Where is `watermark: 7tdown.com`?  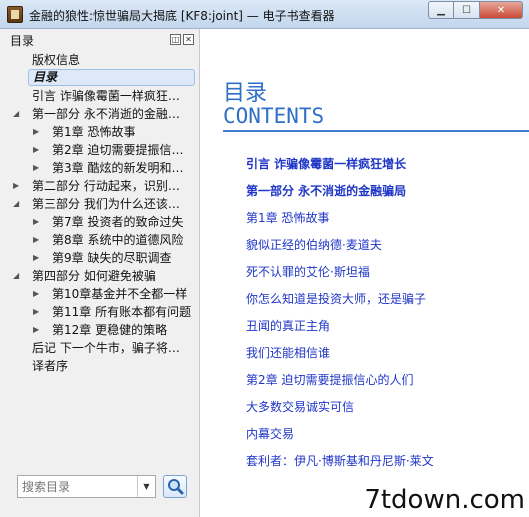 watermark: 7tdown.com is located at coordinates (444, 500).